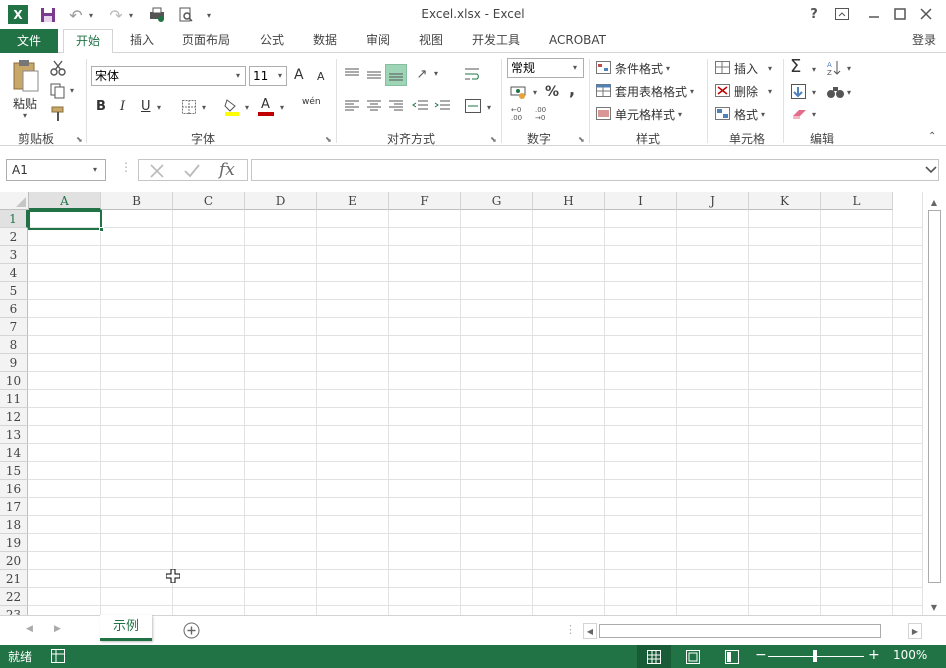 The width and height of the screenshot is (946, 668). What do you see at coordinates (14, 489) in the screenshot?
I see `row-header-16: 16` at bounding box center [14, 489].